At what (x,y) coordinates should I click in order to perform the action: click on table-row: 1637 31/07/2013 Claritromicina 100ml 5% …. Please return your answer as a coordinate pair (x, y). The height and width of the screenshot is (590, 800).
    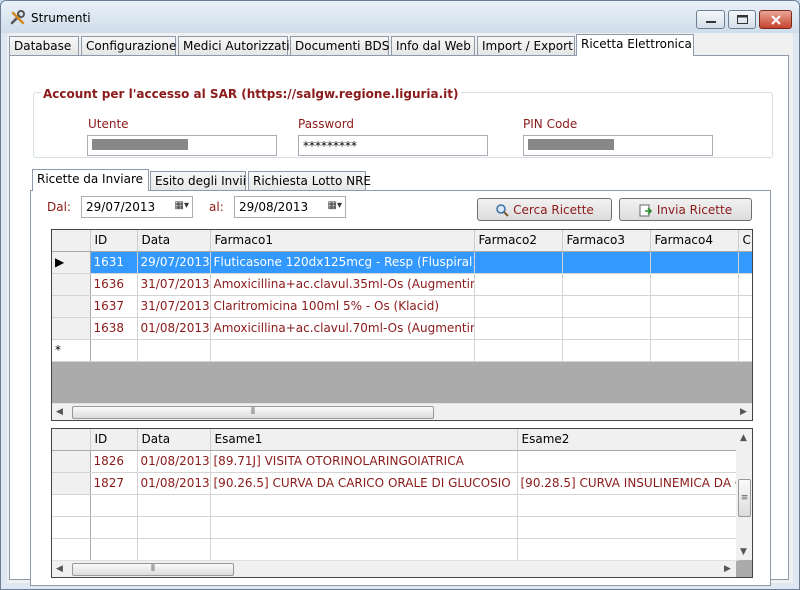
    Looking at the image, I should click on (402, 306).